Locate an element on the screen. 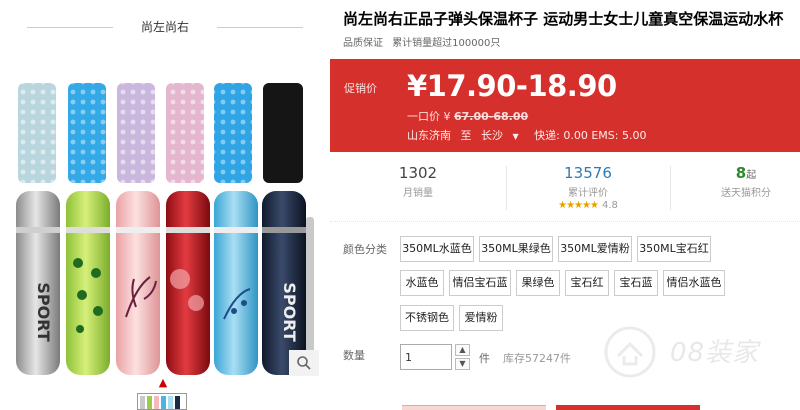 The image size is (800, 410). monthly-sales-value: 1302 is located at coordinates (418, 173).